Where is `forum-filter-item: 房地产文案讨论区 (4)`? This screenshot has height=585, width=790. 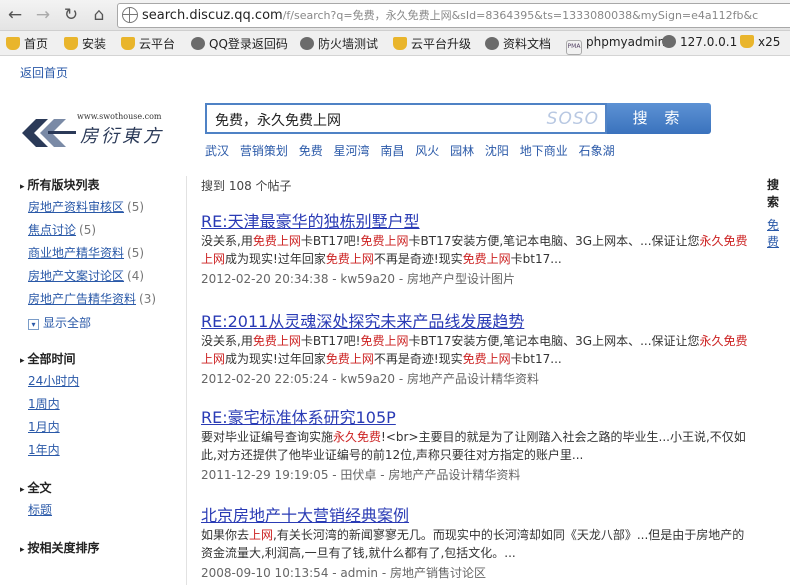
forum-filter-item: 房地产文案讨论区 (4) is located at coordinates (104, 279).